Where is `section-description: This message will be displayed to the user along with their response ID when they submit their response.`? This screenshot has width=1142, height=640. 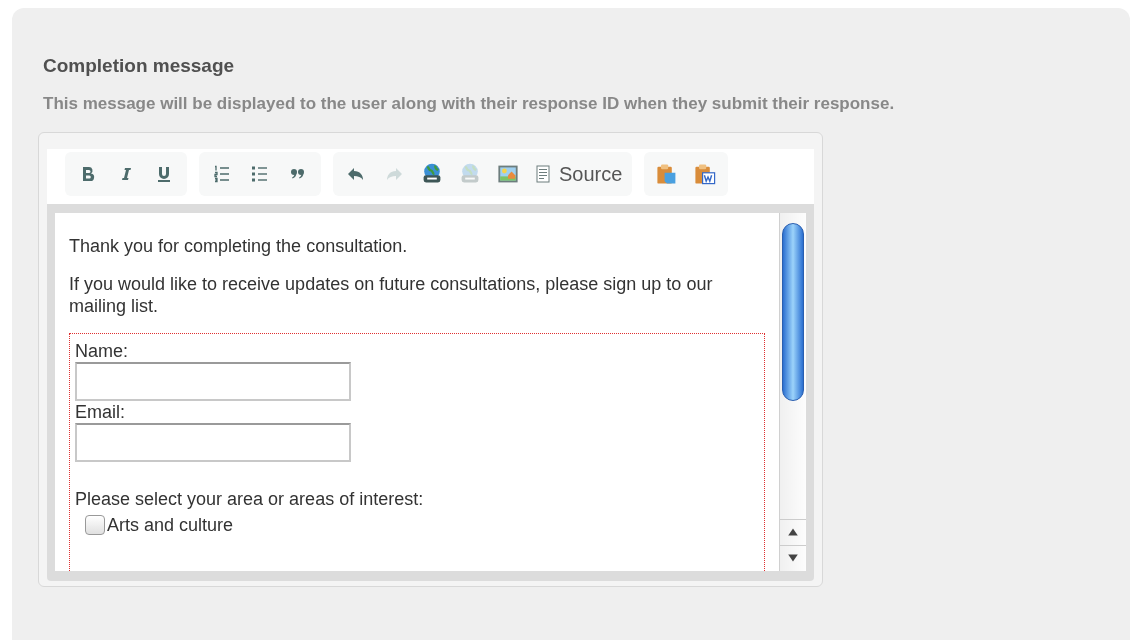 section-description: This message will be displayed to the user along with their response ID when they submit their response. is located at coordinates (469, 103).